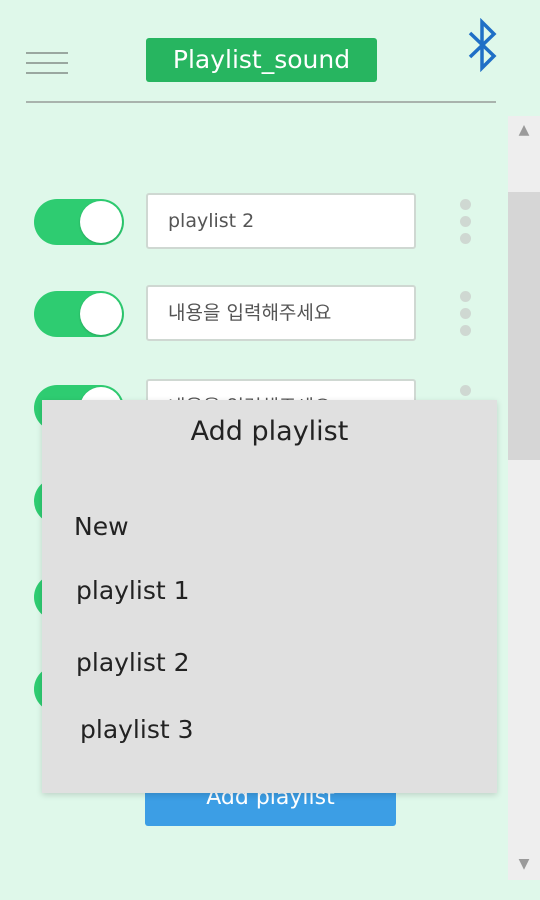 This screenshot has height=900, width=540. Describe the element at coordinates (47, 63) in the screenshot. I see `hamburger-menu-icon` at that location.